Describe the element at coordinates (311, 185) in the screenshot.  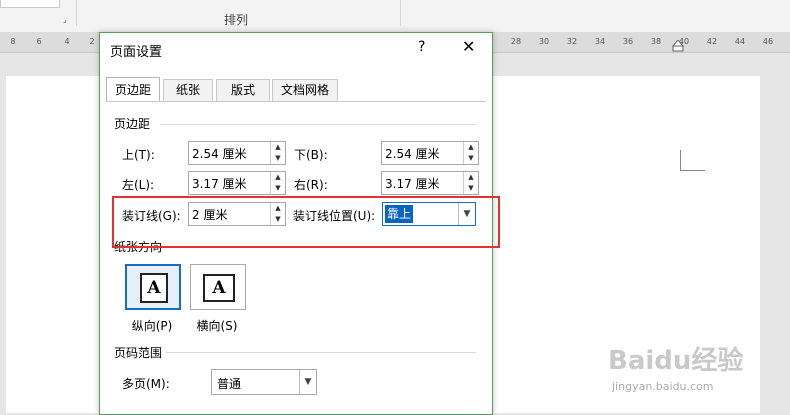
I see `right-margin-label: 右(R):` at that location.